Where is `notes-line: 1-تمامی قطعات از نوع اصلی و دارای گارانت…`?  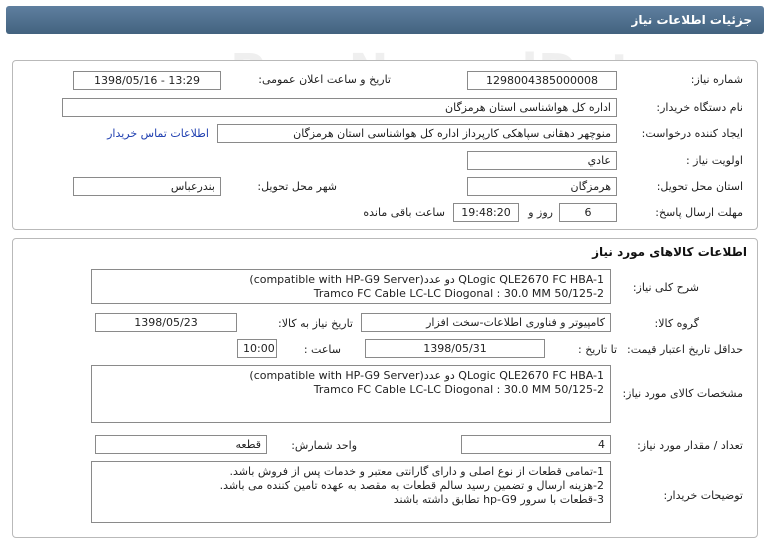 notes-line: 1-تمامی قطعات از نوع اصلی و دارای گارانت… is located at coordinates (417, 471).